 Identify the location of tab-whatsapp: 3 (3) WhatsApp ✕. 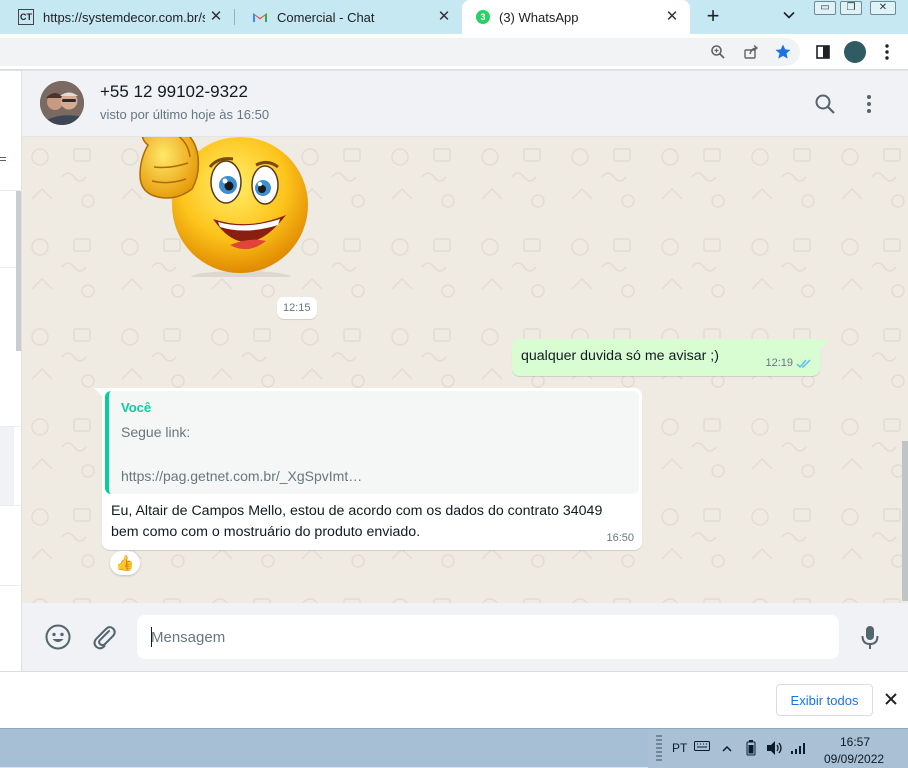
(576, 17).